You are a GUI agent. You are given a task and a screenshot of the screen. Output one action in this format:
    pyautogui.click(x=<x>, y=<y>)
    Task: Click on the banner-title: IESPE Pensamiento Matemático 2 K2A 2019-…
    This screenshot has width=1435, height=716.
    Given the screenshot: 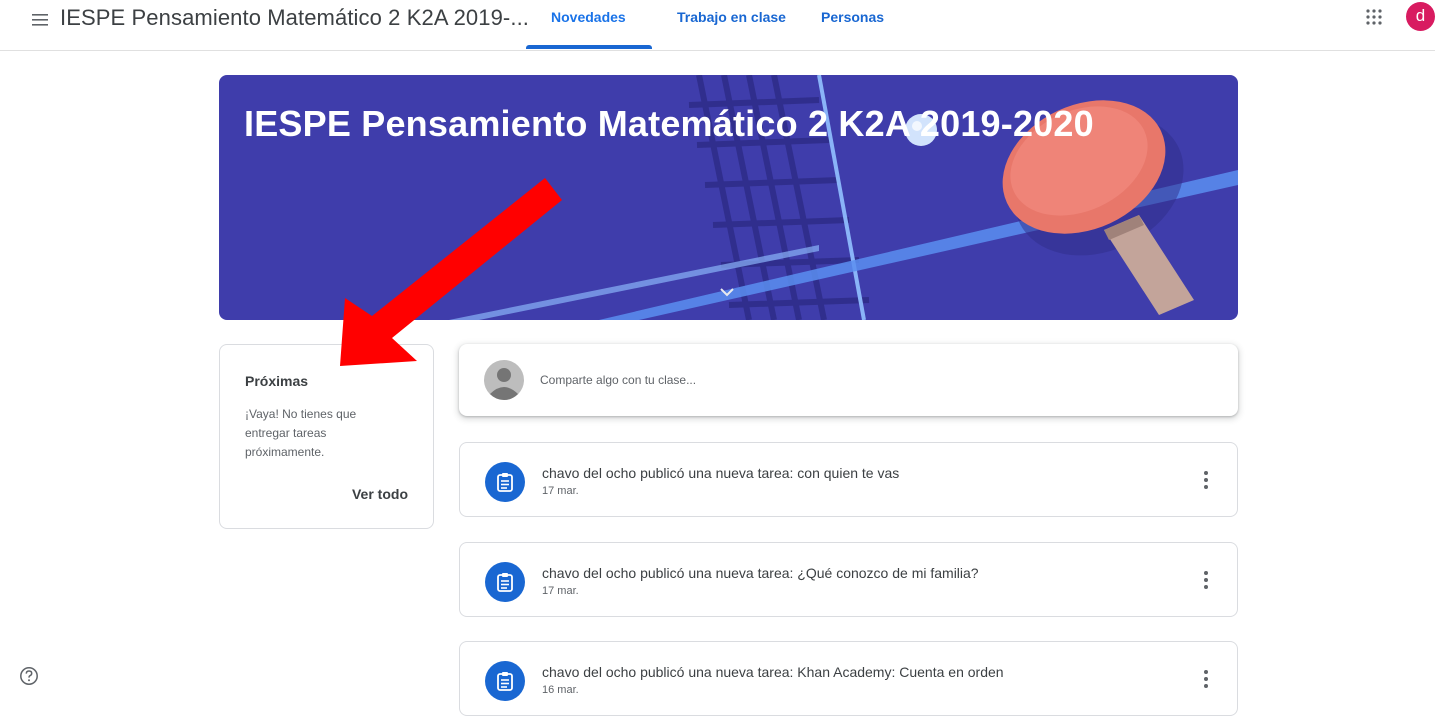 What is the action you would take?
    pyautogui.click(x=669, y=123)
    